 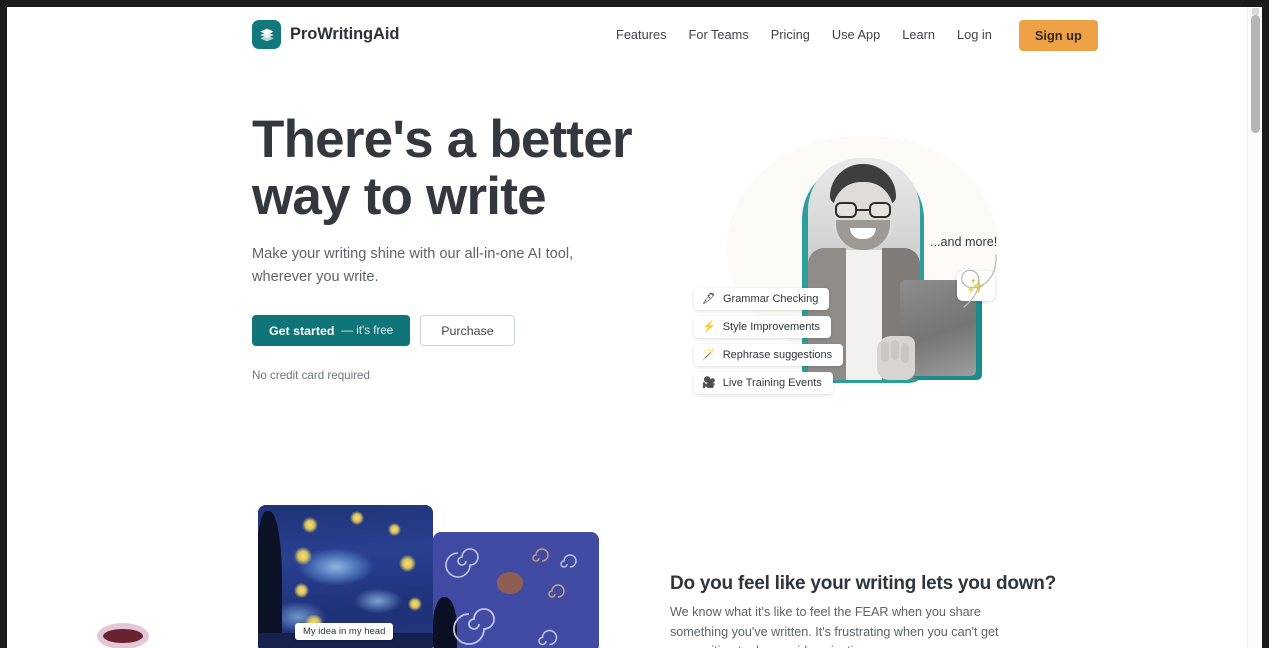 I want to click on nav-link-log-in: Log in, so click(x=974, y=35).